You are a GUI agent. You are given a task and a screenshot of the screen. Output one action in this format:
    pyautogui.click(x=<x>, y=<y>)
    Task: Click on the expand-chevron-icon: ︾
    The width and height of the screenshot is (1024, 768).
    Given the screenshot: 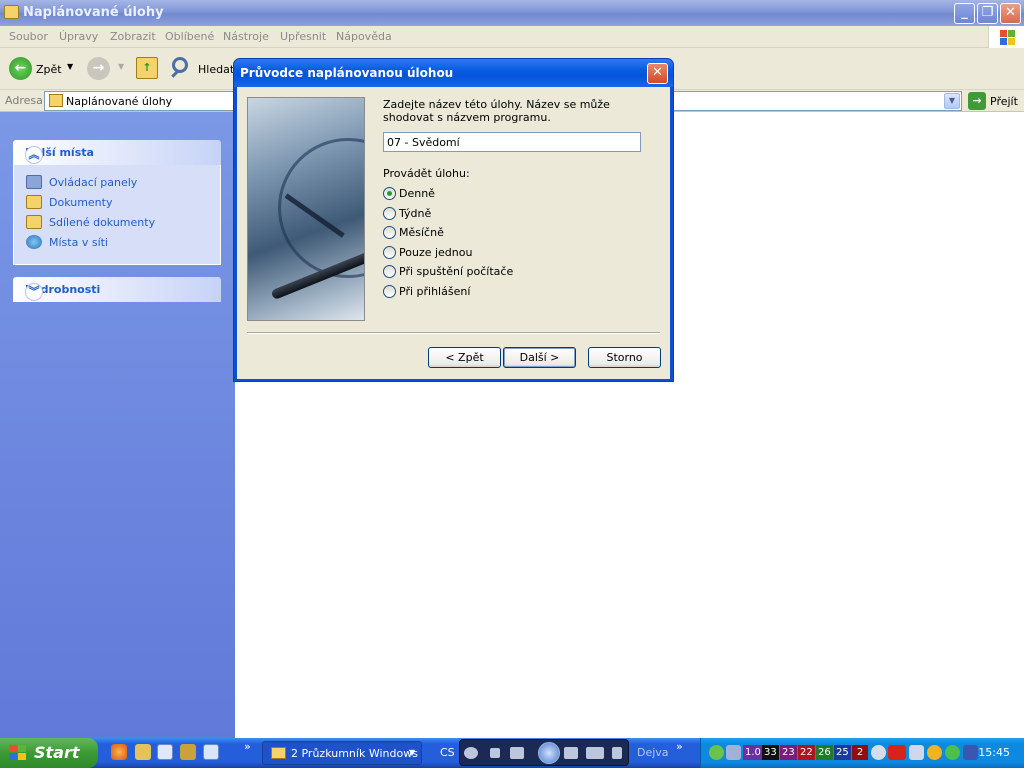 What is the action you would take?
    pyautogui.click(x=34, y=292)
    